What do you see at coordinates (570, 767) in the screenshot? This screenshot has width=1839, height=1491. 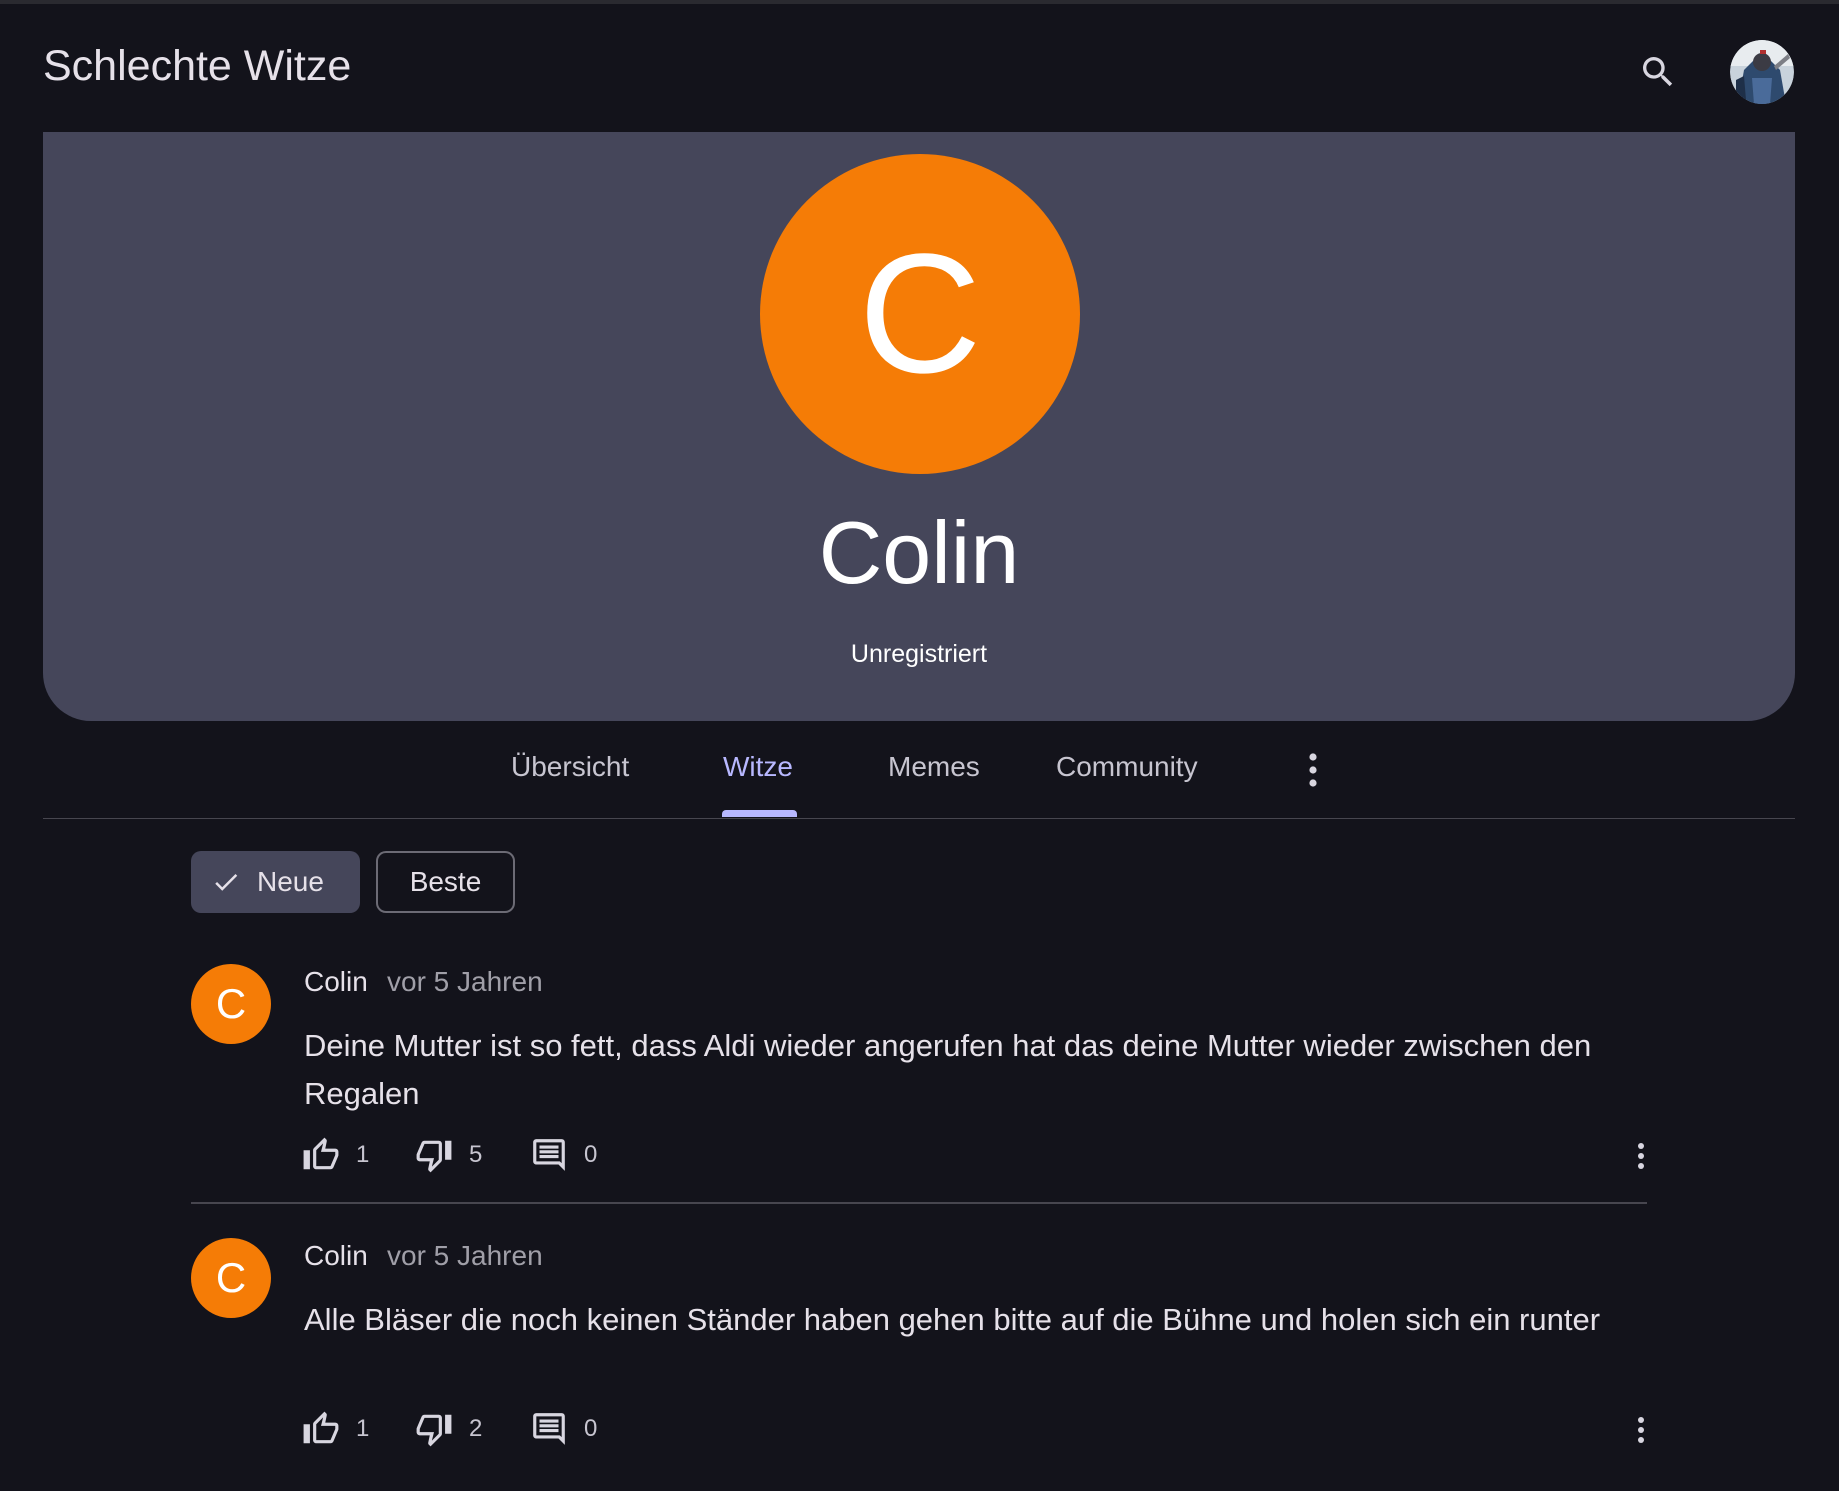 I see `tab-overview: Übersicht` at bounding box center [570, 767].